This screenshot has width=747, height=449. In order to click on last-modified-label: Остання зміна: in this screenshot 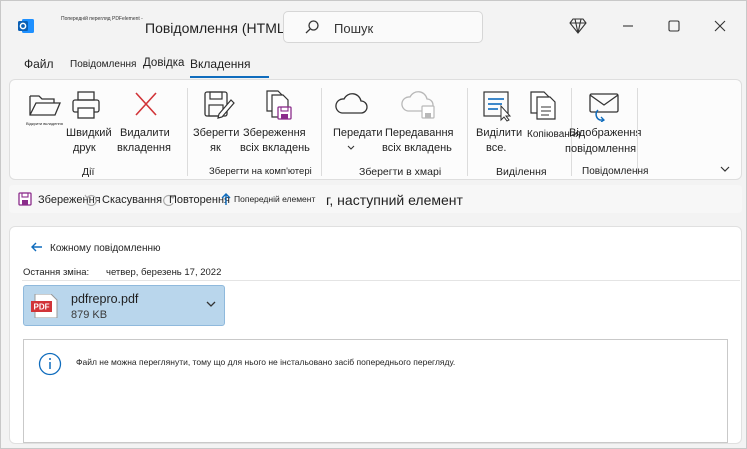, I will do `click(56, 272)`.